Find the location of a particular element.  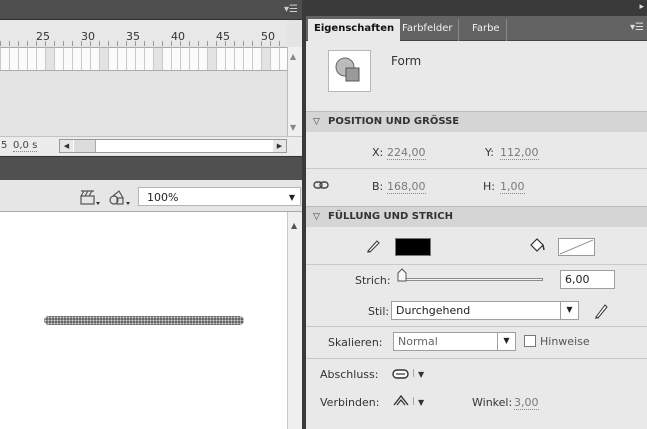

instance-type-label: Form is located at coordinates (406, 61).